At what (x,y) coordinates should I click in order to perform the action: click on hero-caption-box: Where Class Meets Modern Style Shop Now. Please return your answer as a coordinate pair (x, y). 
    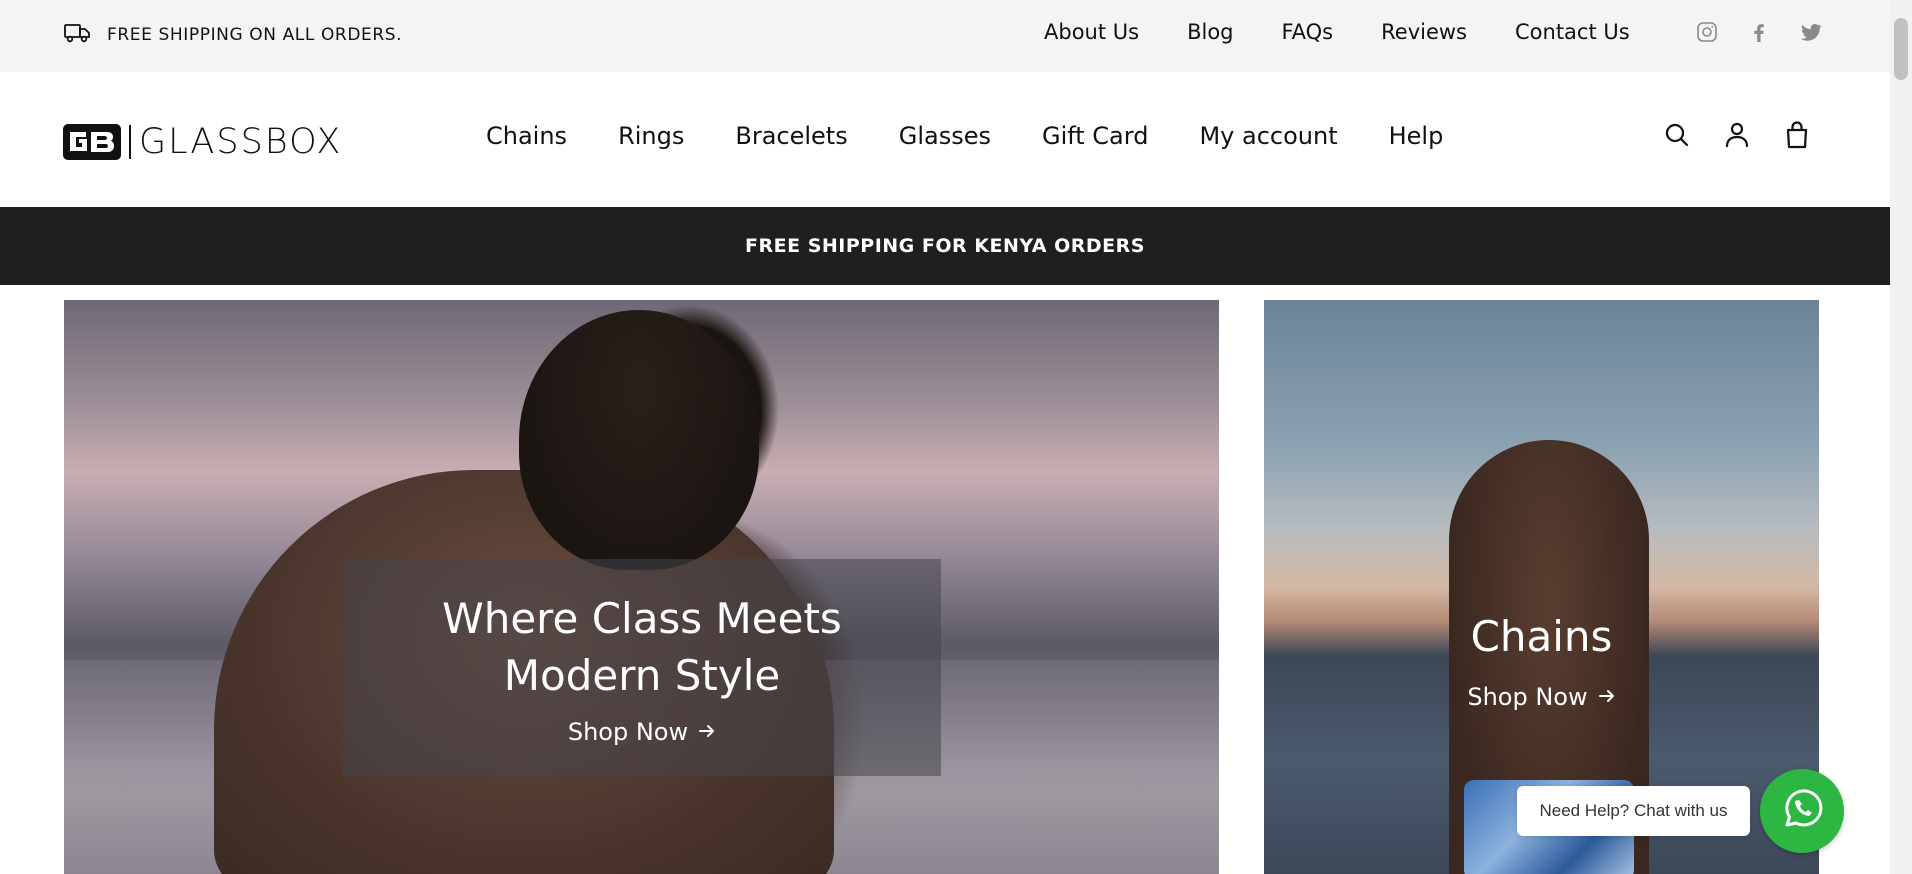
    Looking at the image, I should click on (642, 667).